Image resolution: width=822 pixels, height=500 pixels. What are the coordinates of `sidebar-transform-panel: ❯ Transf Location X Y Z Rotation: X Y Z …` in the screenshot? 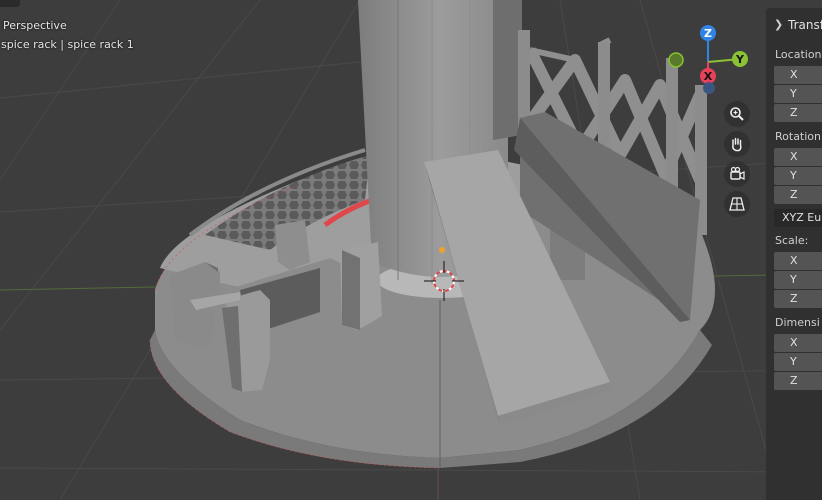 It's located at (794, 254).